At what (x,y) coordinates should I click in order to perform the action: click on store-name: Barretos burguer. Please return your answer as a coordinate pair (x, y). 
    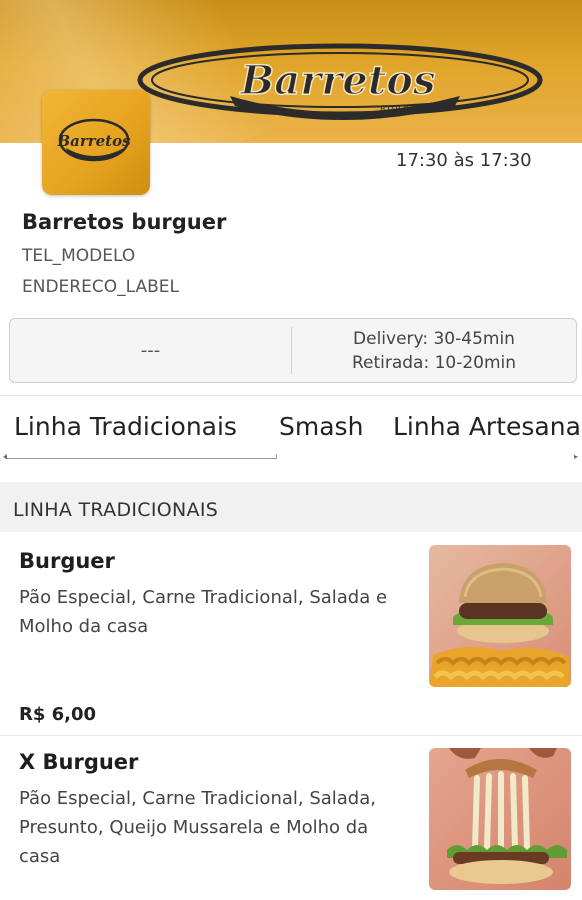
    Looking at the image, I should click on (124, 222).